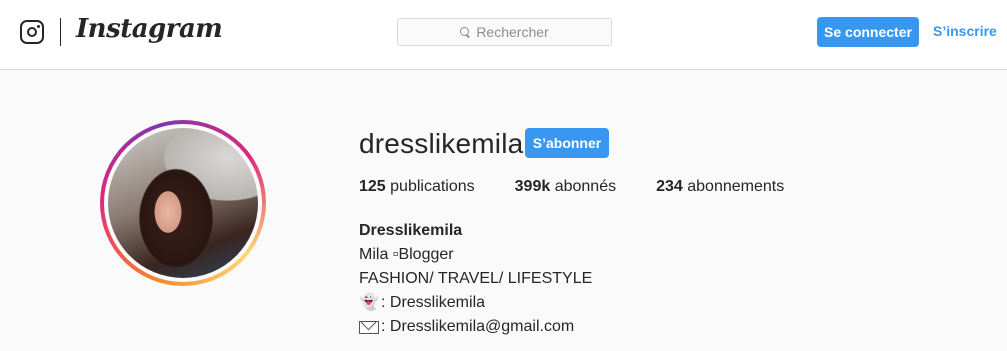 The height and width of the screenshot is (351, 1007). I want to click on search-icon, so click(465, 32).